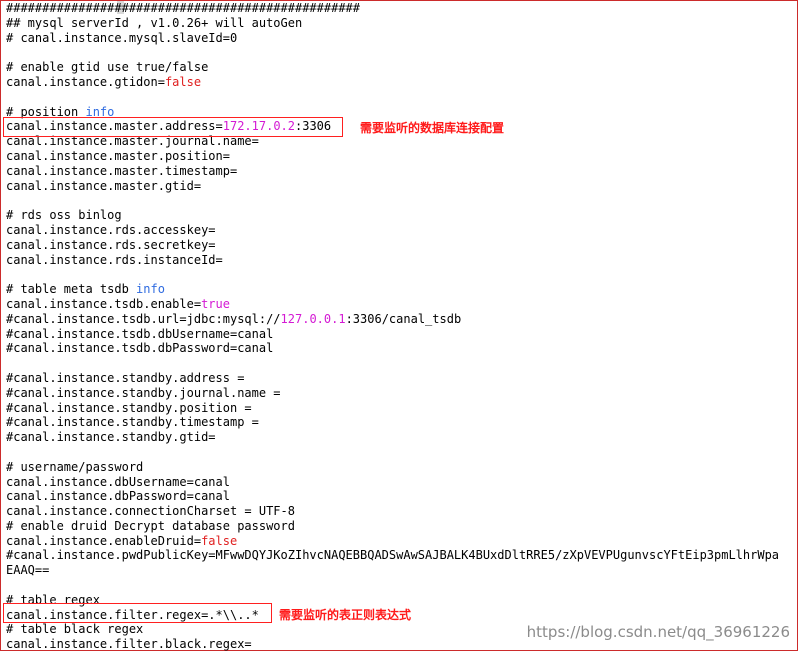 This screenshot has width=800, height=653. I want to click on watermark-url: https://blog.csdn.net/qq_36961226, so click(658, 632).